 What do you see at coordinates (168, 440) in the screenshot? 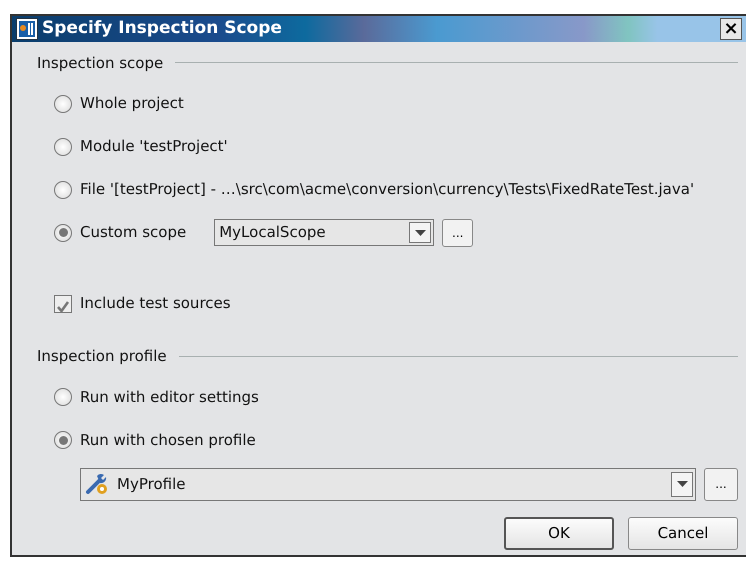
I see `radio-label: Run with chosen profile` at bounding box center [168, 440].